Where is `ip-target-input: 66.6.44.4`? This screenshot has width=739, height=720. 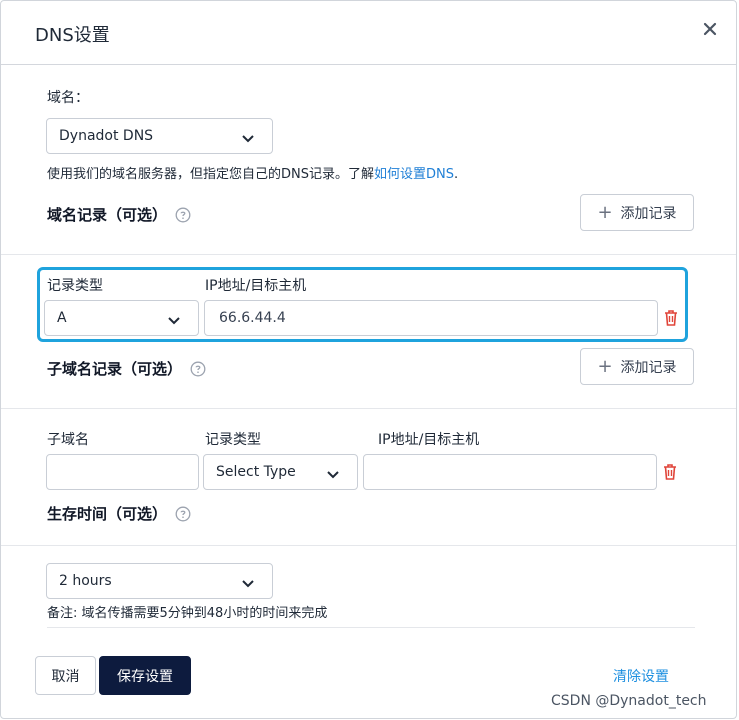
ip-target-input: 66.6.44.4 is located at coordinates (431, 318).